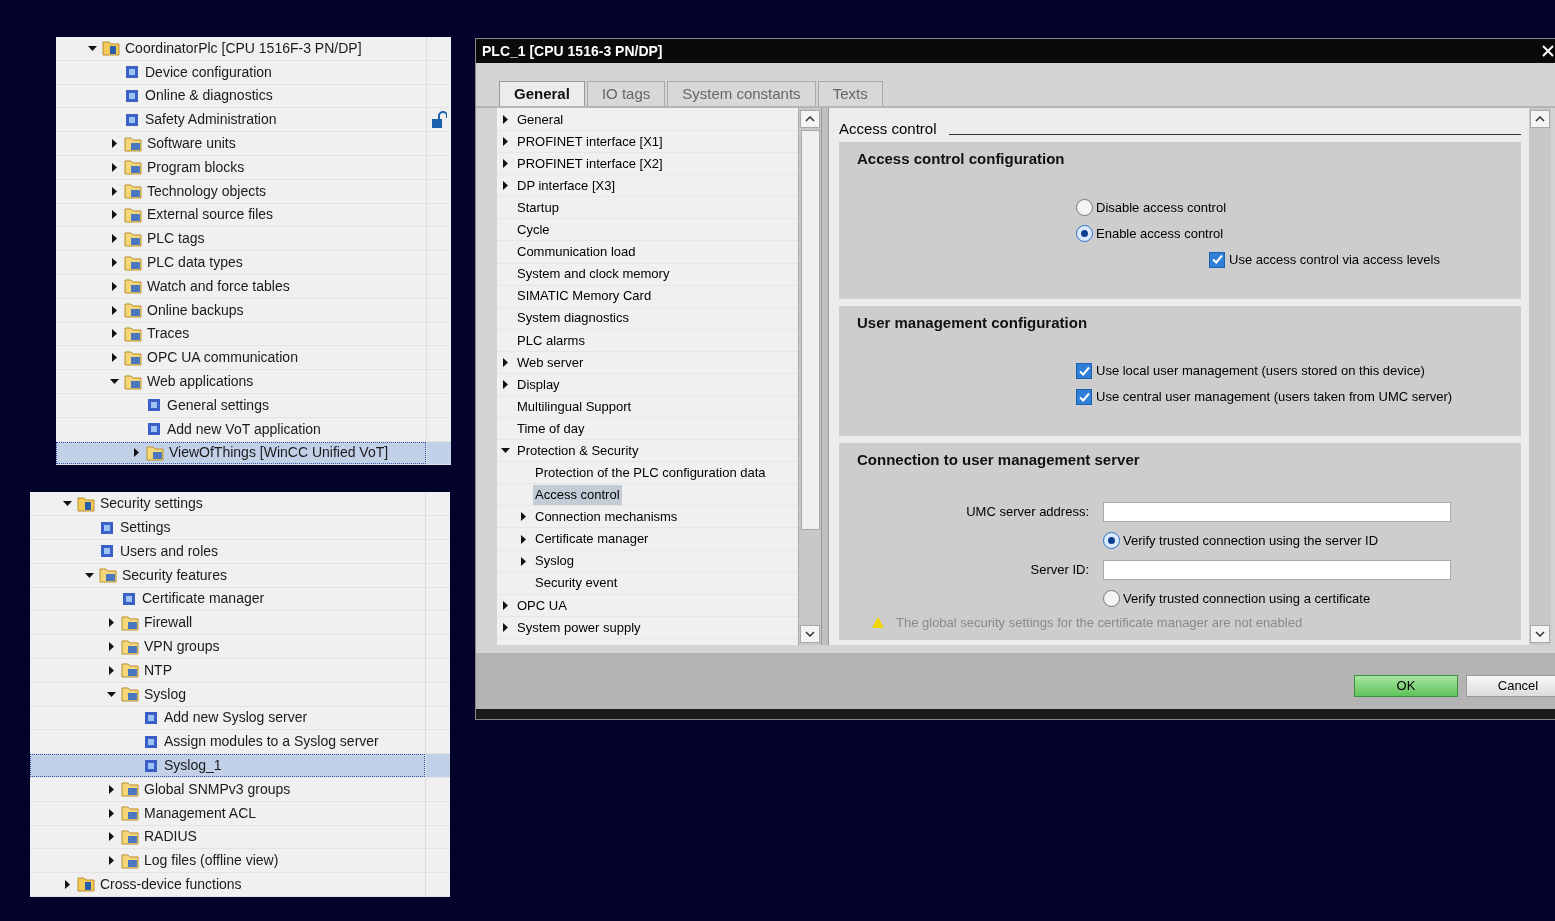 The width and height of the screenshot is (1555, 921). I want to click on tab: Texts, so click(850, 93).